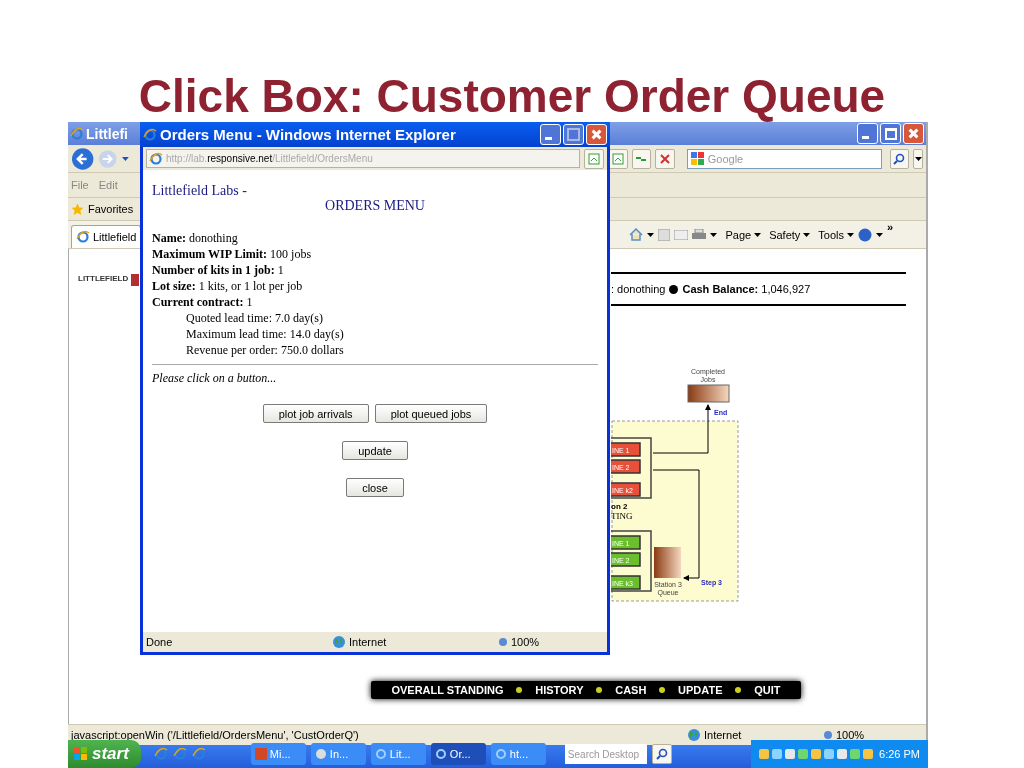 The image size is (1024, 768). What do you see at coordinates (790, 234) in the screenshot?
I see `command-menu: Safety` at bounding box center [790, 234].